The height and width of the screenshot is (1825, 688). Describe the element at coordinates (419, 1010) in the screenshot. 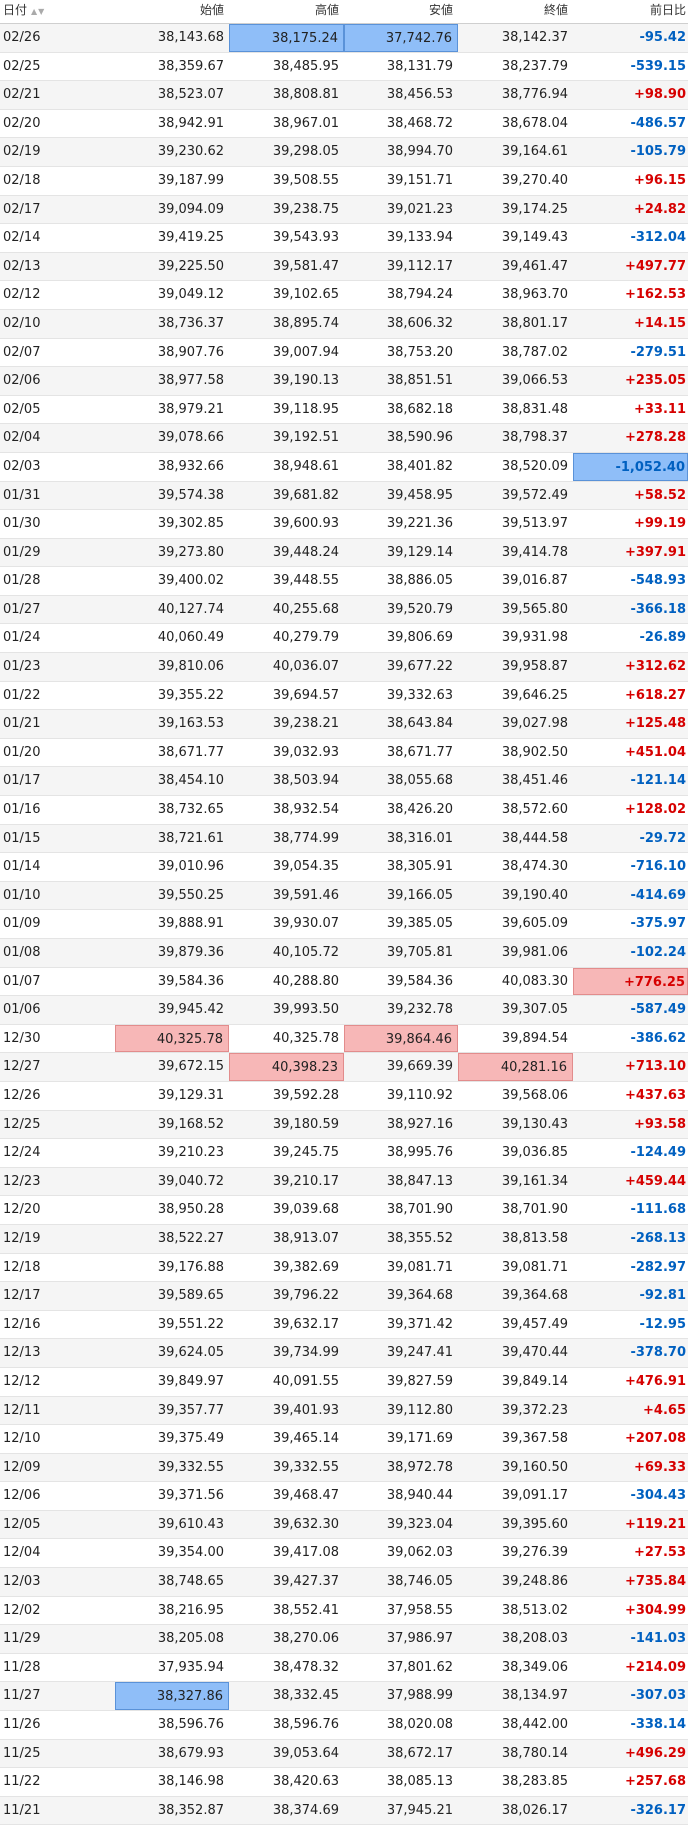

I see `cell-low: 39,232.78` at that location.